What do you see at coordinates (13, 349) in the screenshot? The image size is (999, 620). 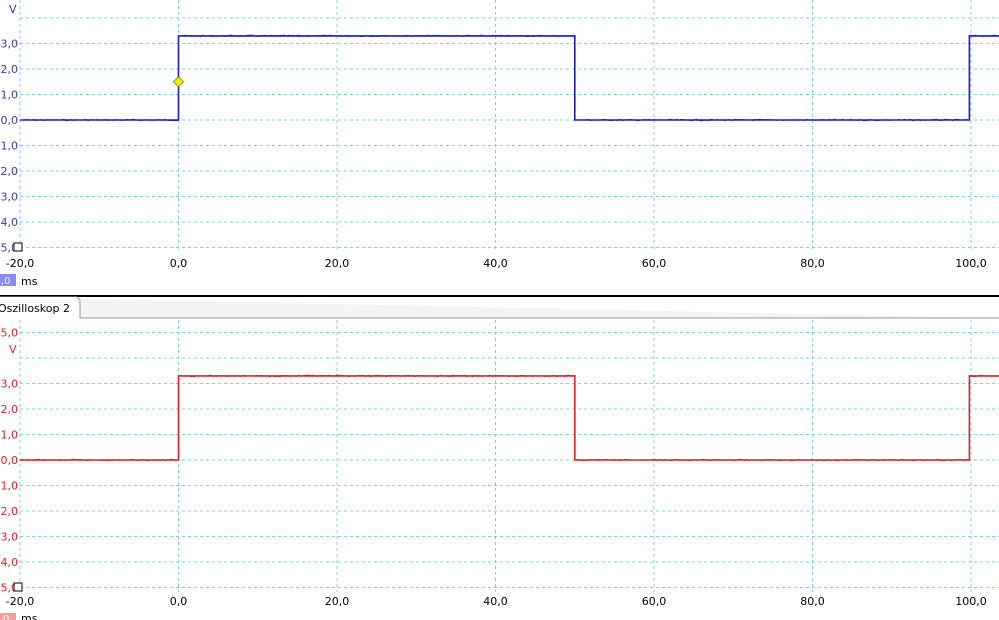 I see `oscilloscope-2-y-unit-label: V` at bounding box center [13, 349].